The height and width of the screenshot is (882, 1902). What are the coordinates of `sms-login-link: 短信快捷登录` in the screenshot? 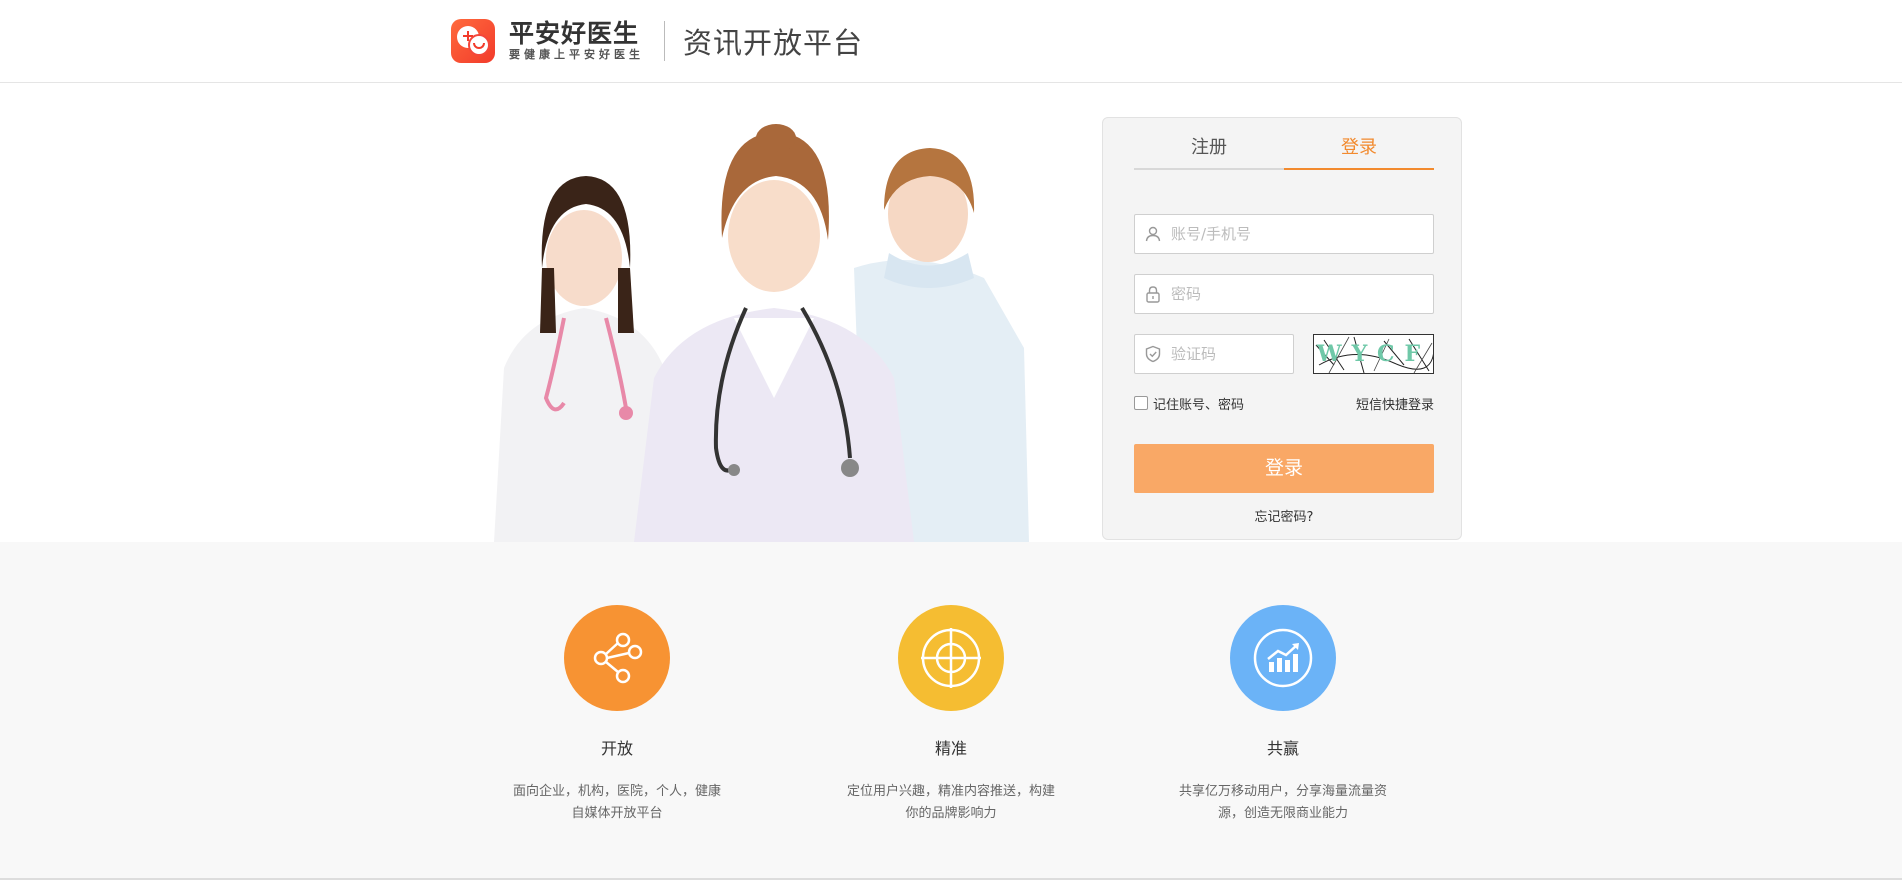 It's located at (1395, 403).